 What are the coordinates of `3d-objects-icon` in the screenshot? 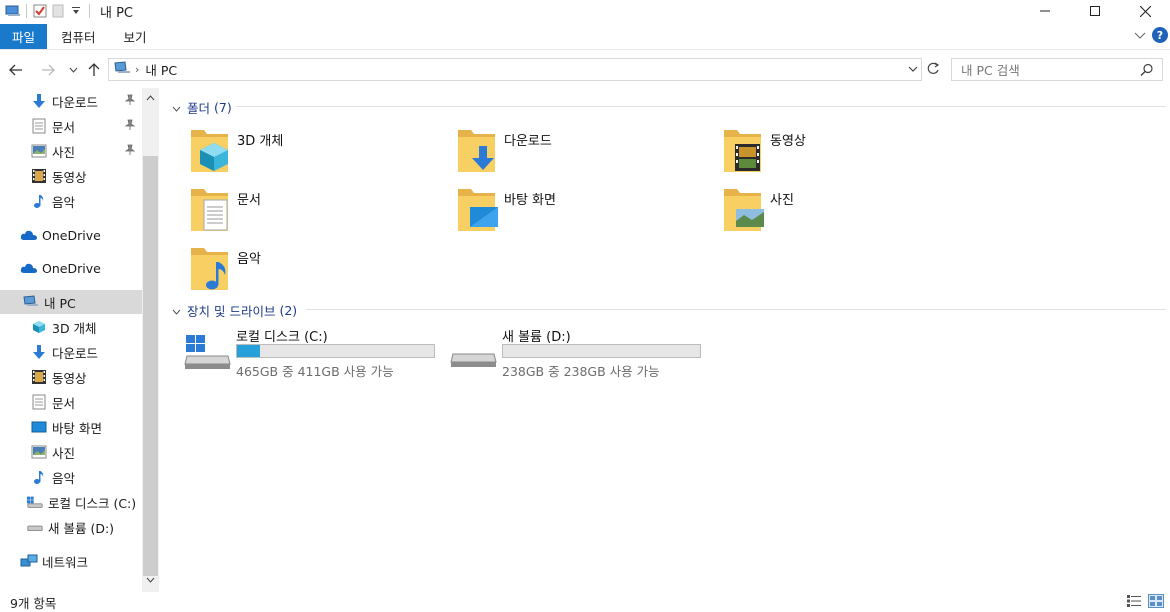 It's located at (39, 327).